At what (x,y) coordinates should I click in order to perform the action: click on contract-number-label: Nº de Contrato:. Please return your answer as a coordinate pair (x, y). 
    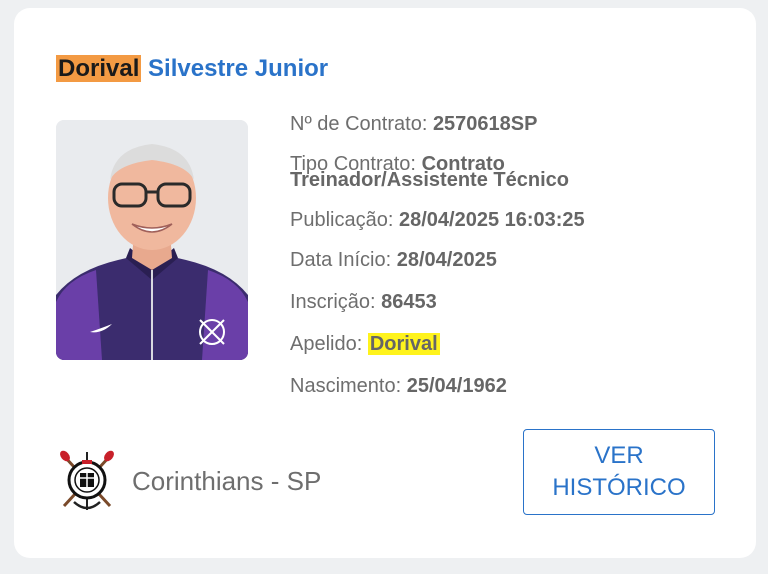
    Looking at the image, I should click on (359, 124).